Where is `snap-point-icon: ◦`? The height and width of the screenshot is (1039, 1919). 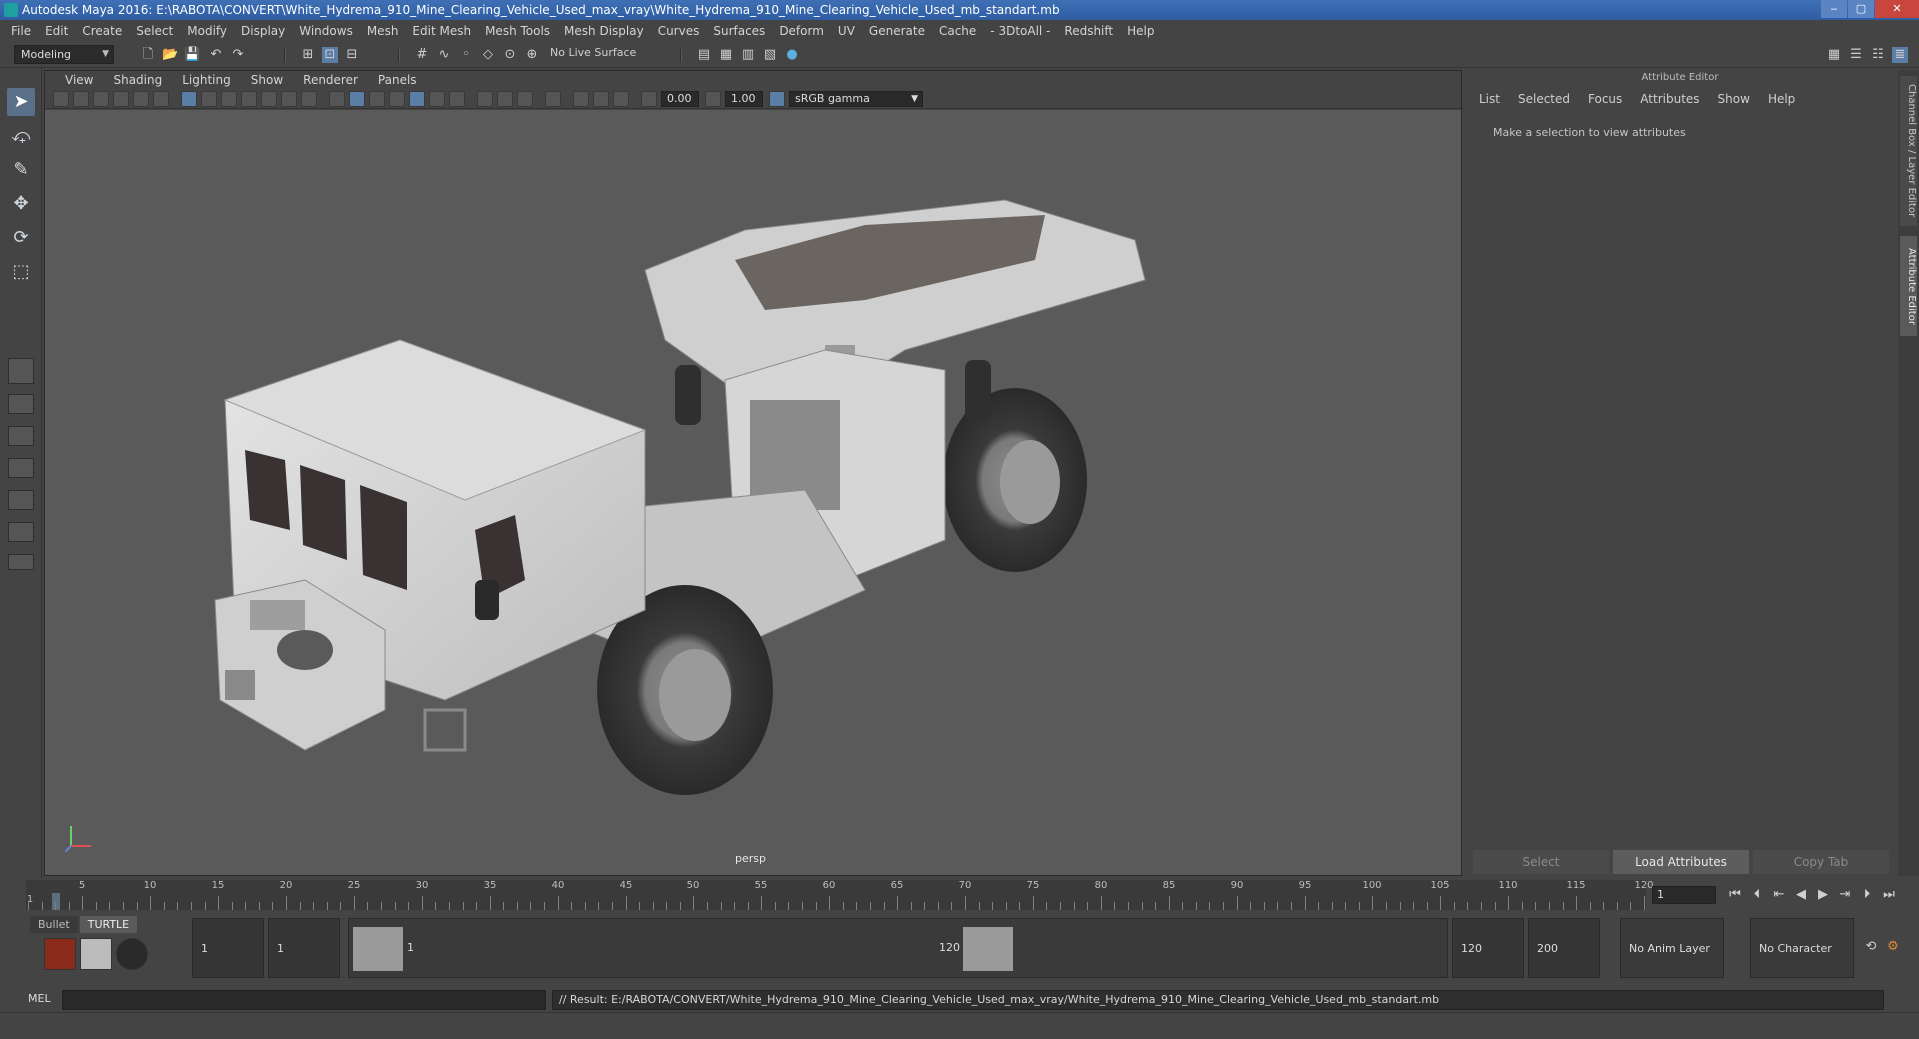
snap-point-icon: ◦ is located at coordinates (466, 55).